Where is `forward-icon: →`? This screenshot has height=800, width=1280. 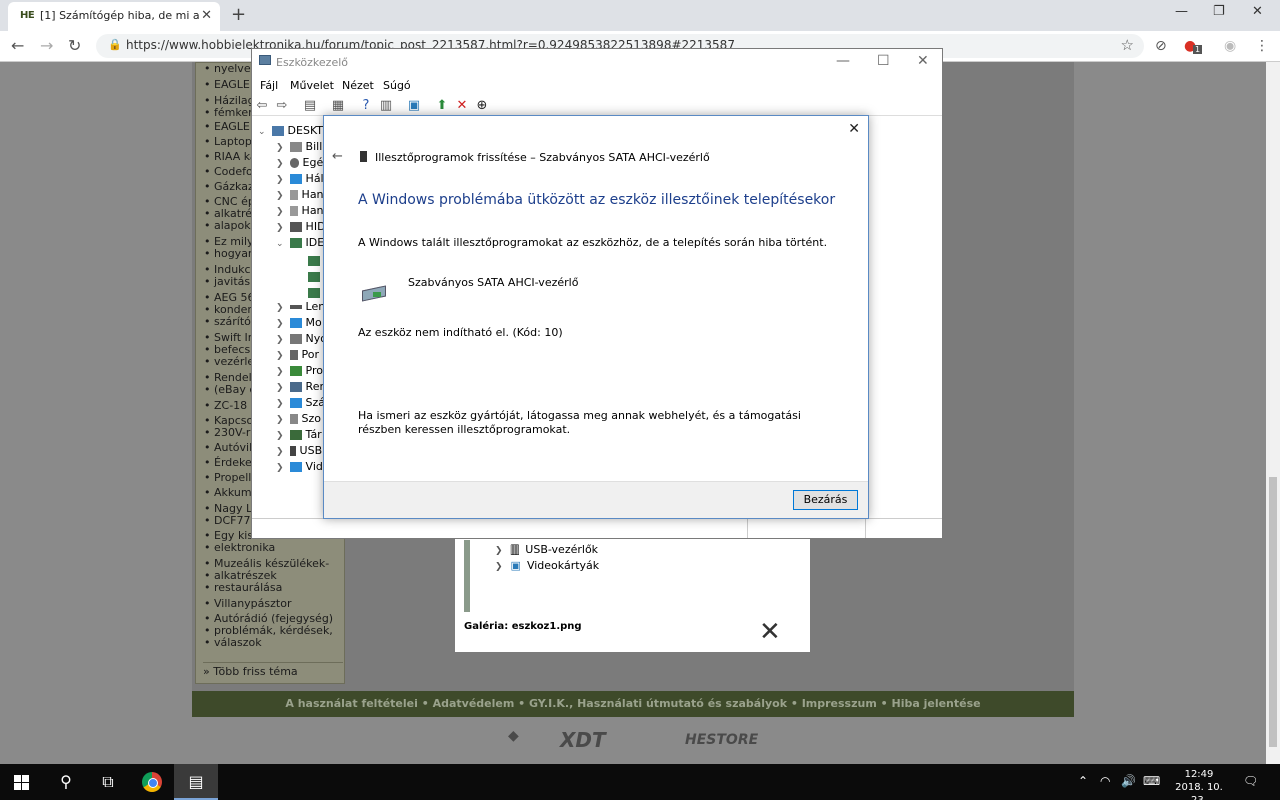 forward-icon: → is located at coordinates (46, 45).